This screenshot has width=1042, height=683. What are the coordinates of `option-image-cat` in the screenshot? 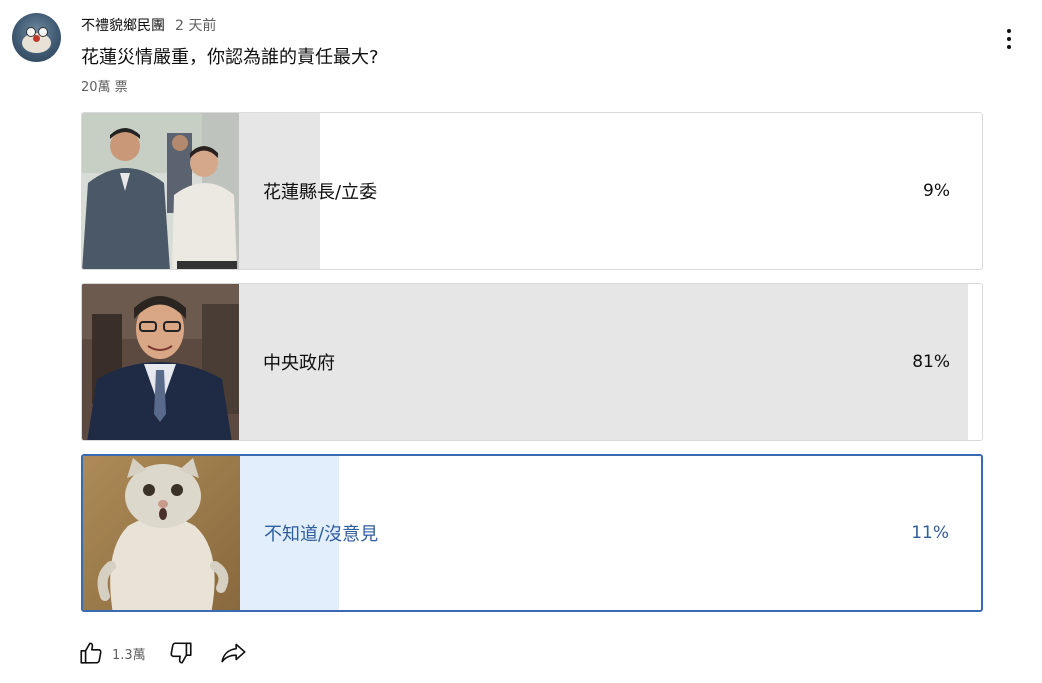 It's located at (161, 533).